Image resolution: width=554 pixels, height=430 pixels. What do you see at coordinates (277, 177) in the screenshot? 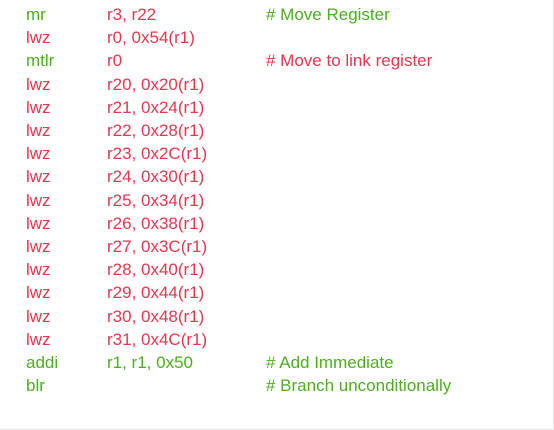
I see `code-line: lwz r24, 0x30(r1)` at bounding box center [277, 177].